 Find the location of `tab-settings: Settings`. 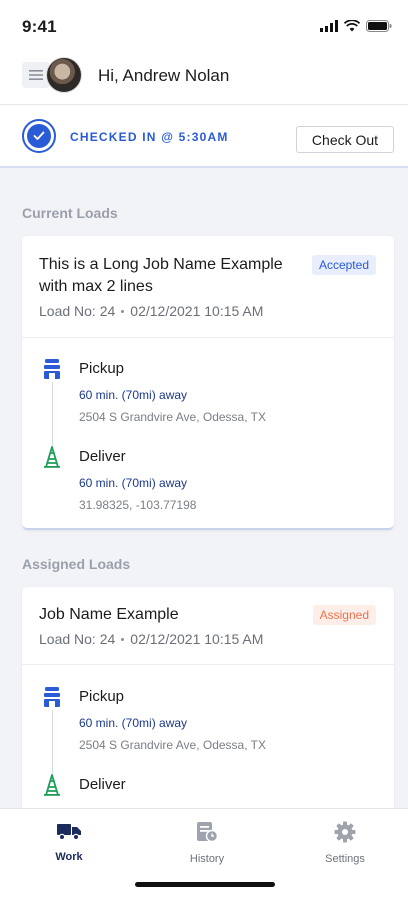

tab-settings: Settings is located at coordinates (345, 843).